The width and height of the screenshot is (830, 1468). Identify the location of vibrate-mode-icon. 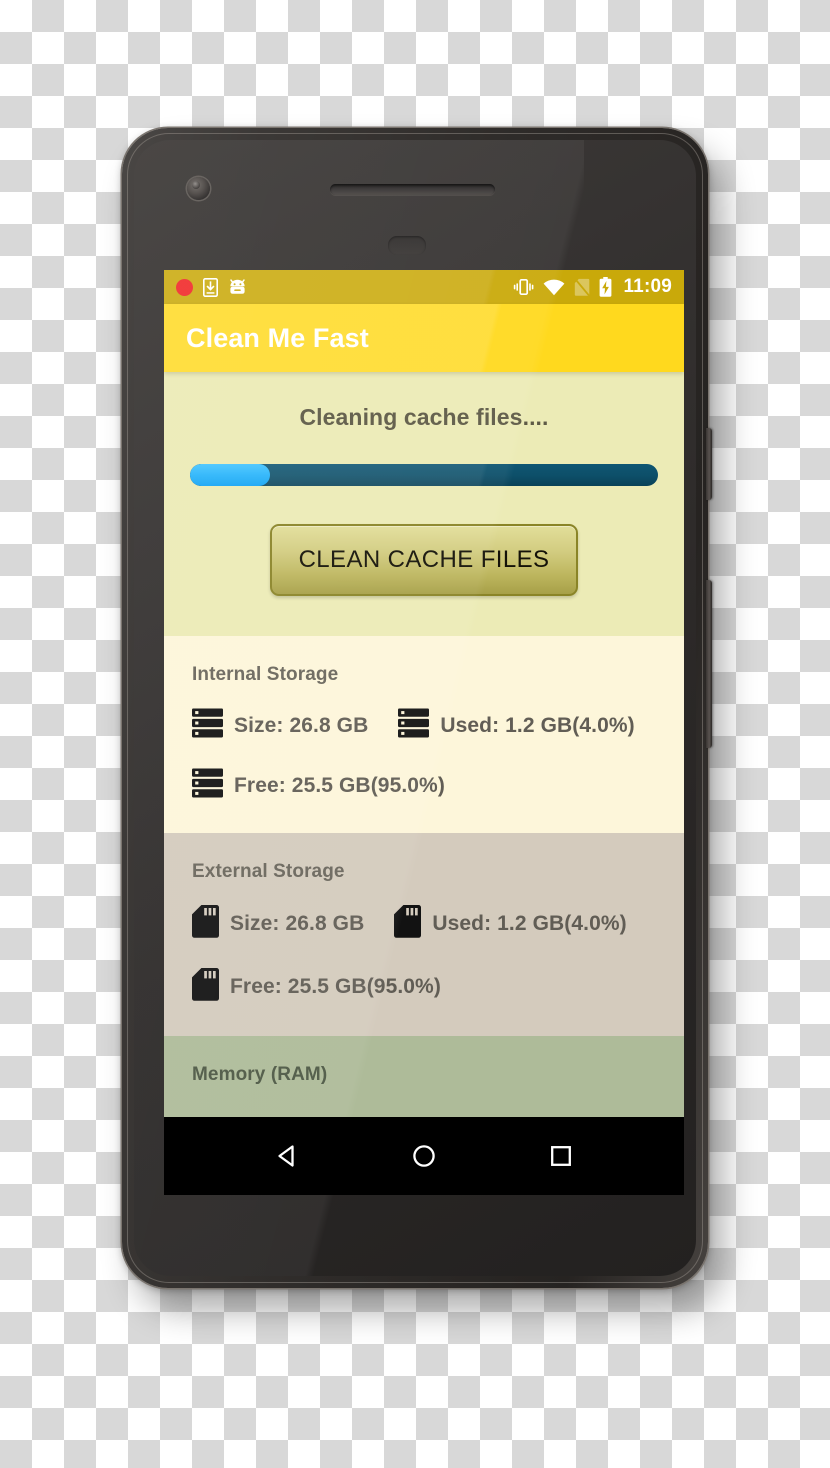
(523, 287).